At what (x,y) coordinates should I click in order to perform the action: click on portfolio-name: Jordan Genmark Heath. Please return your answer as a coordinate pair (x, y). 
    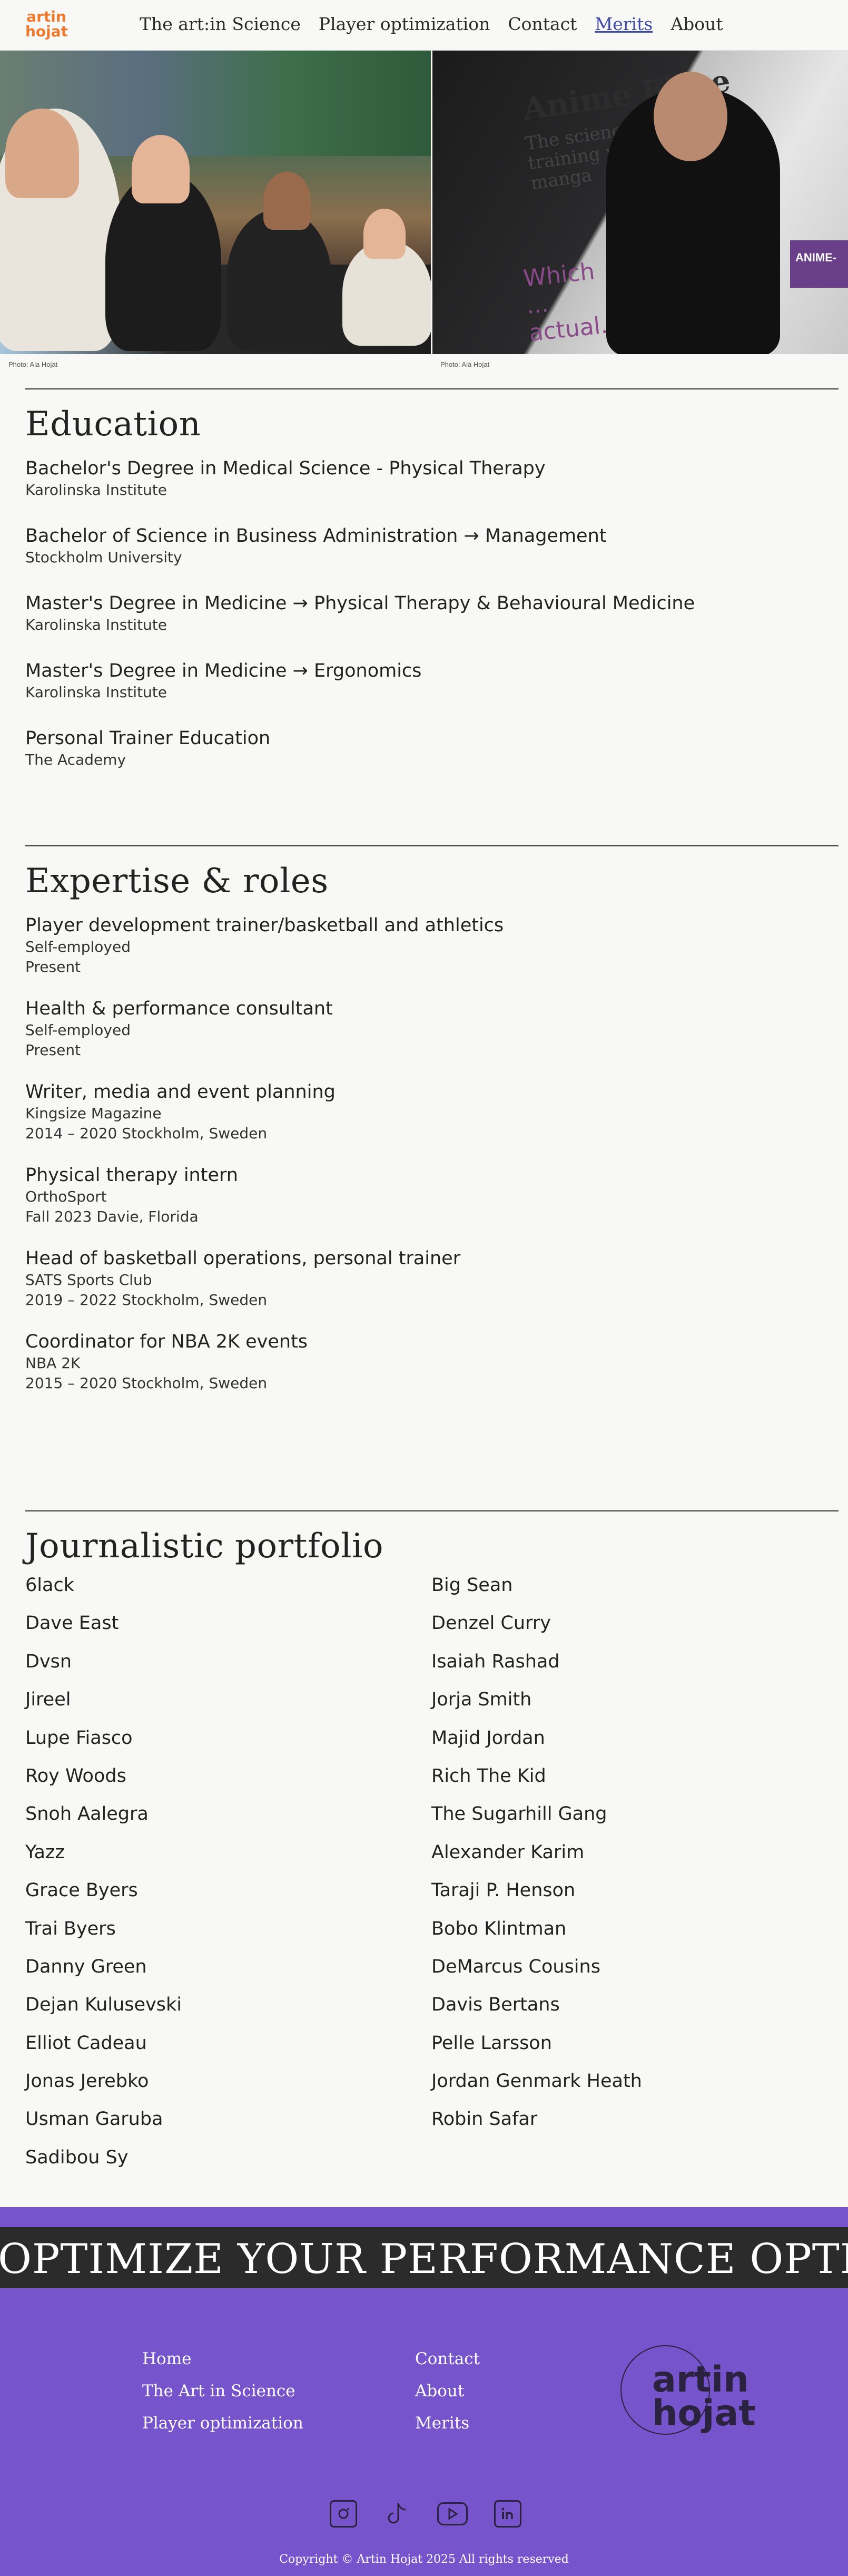
    Looking at the image, I should click on (536, 2081).